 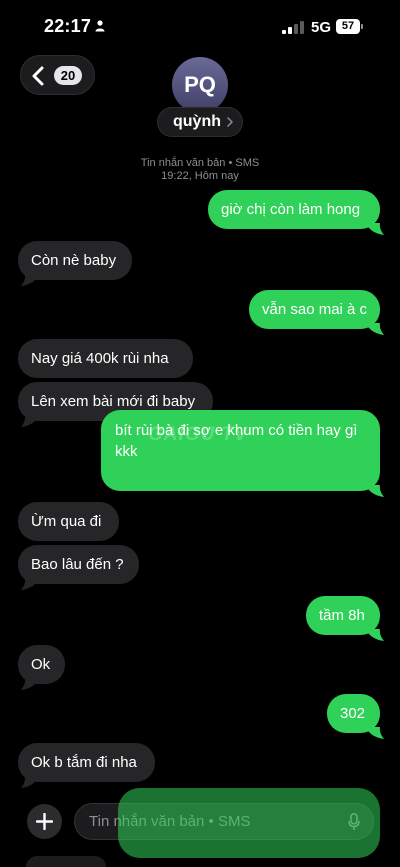 I want to click on contact-name: quỳnh, so click(x=197, y=121).